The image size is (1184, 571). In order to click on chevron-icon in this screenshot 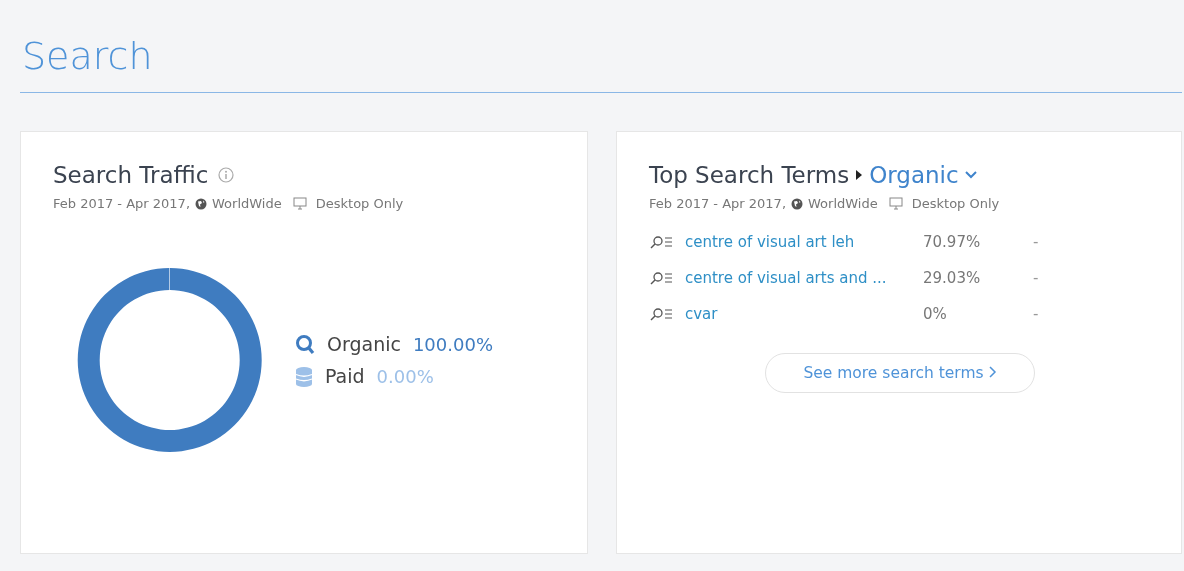, I will do `click(970, 175)`.